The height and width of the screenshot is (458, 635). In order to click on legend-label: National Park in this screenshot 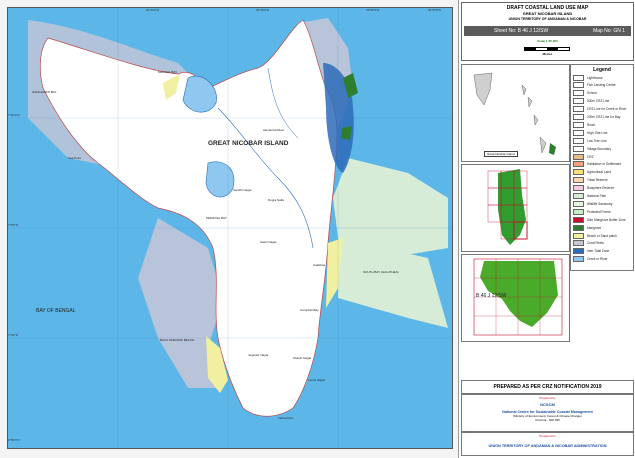, I will do `click(597, 196)`.